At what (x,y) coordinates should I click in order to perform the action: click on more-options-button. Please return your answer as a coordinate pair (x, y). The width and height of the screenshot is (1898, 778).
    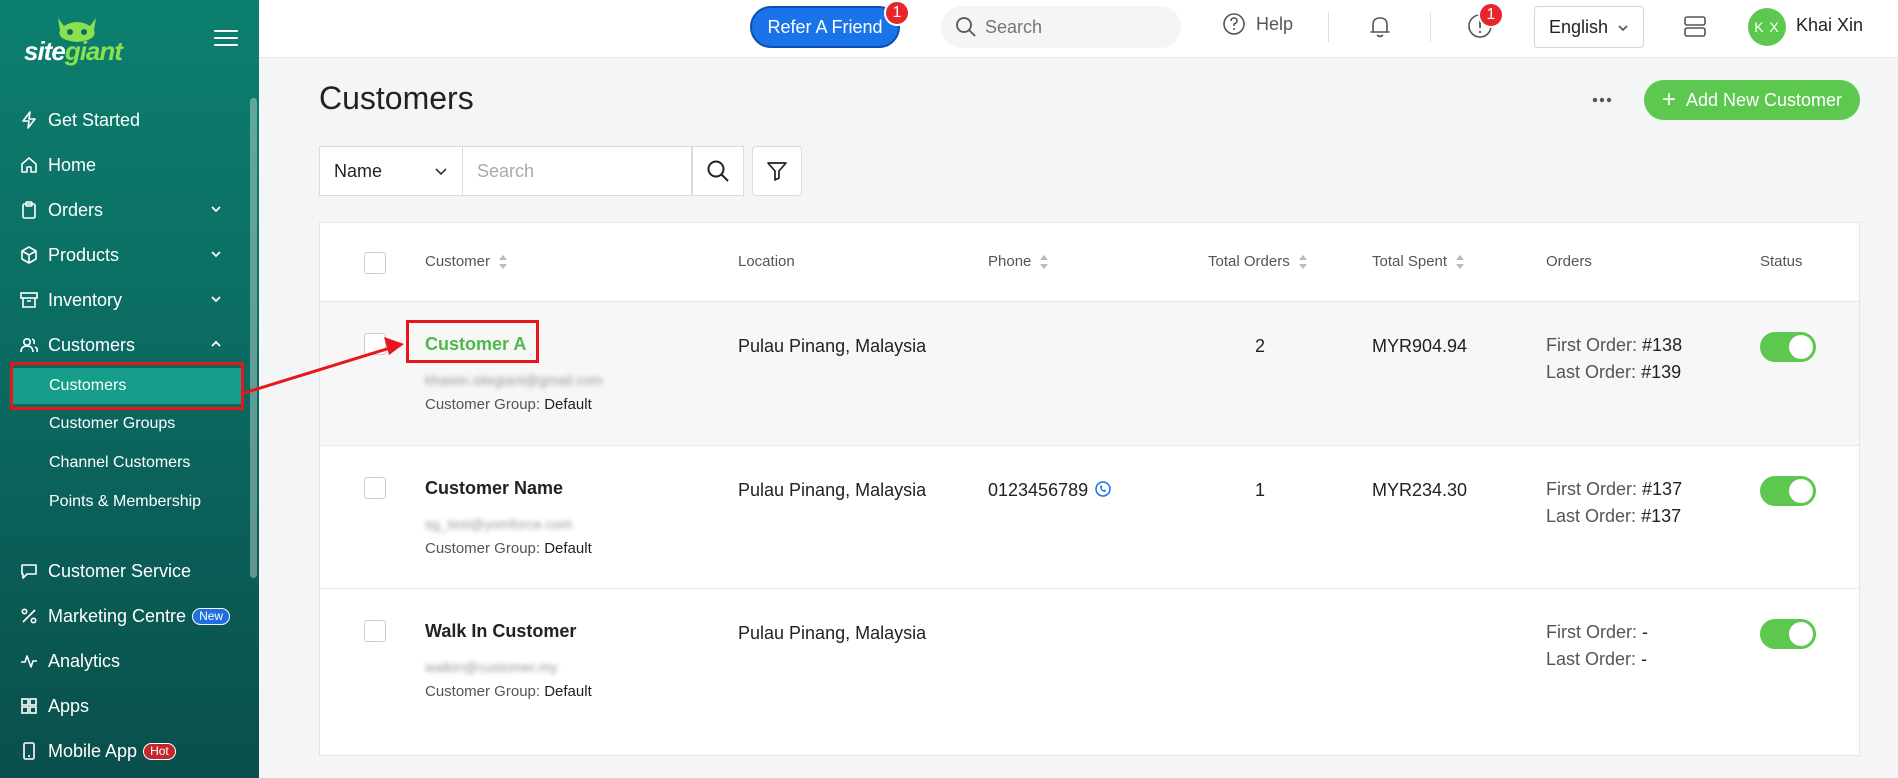
    Looking at the image, I should click on (1602, 102).